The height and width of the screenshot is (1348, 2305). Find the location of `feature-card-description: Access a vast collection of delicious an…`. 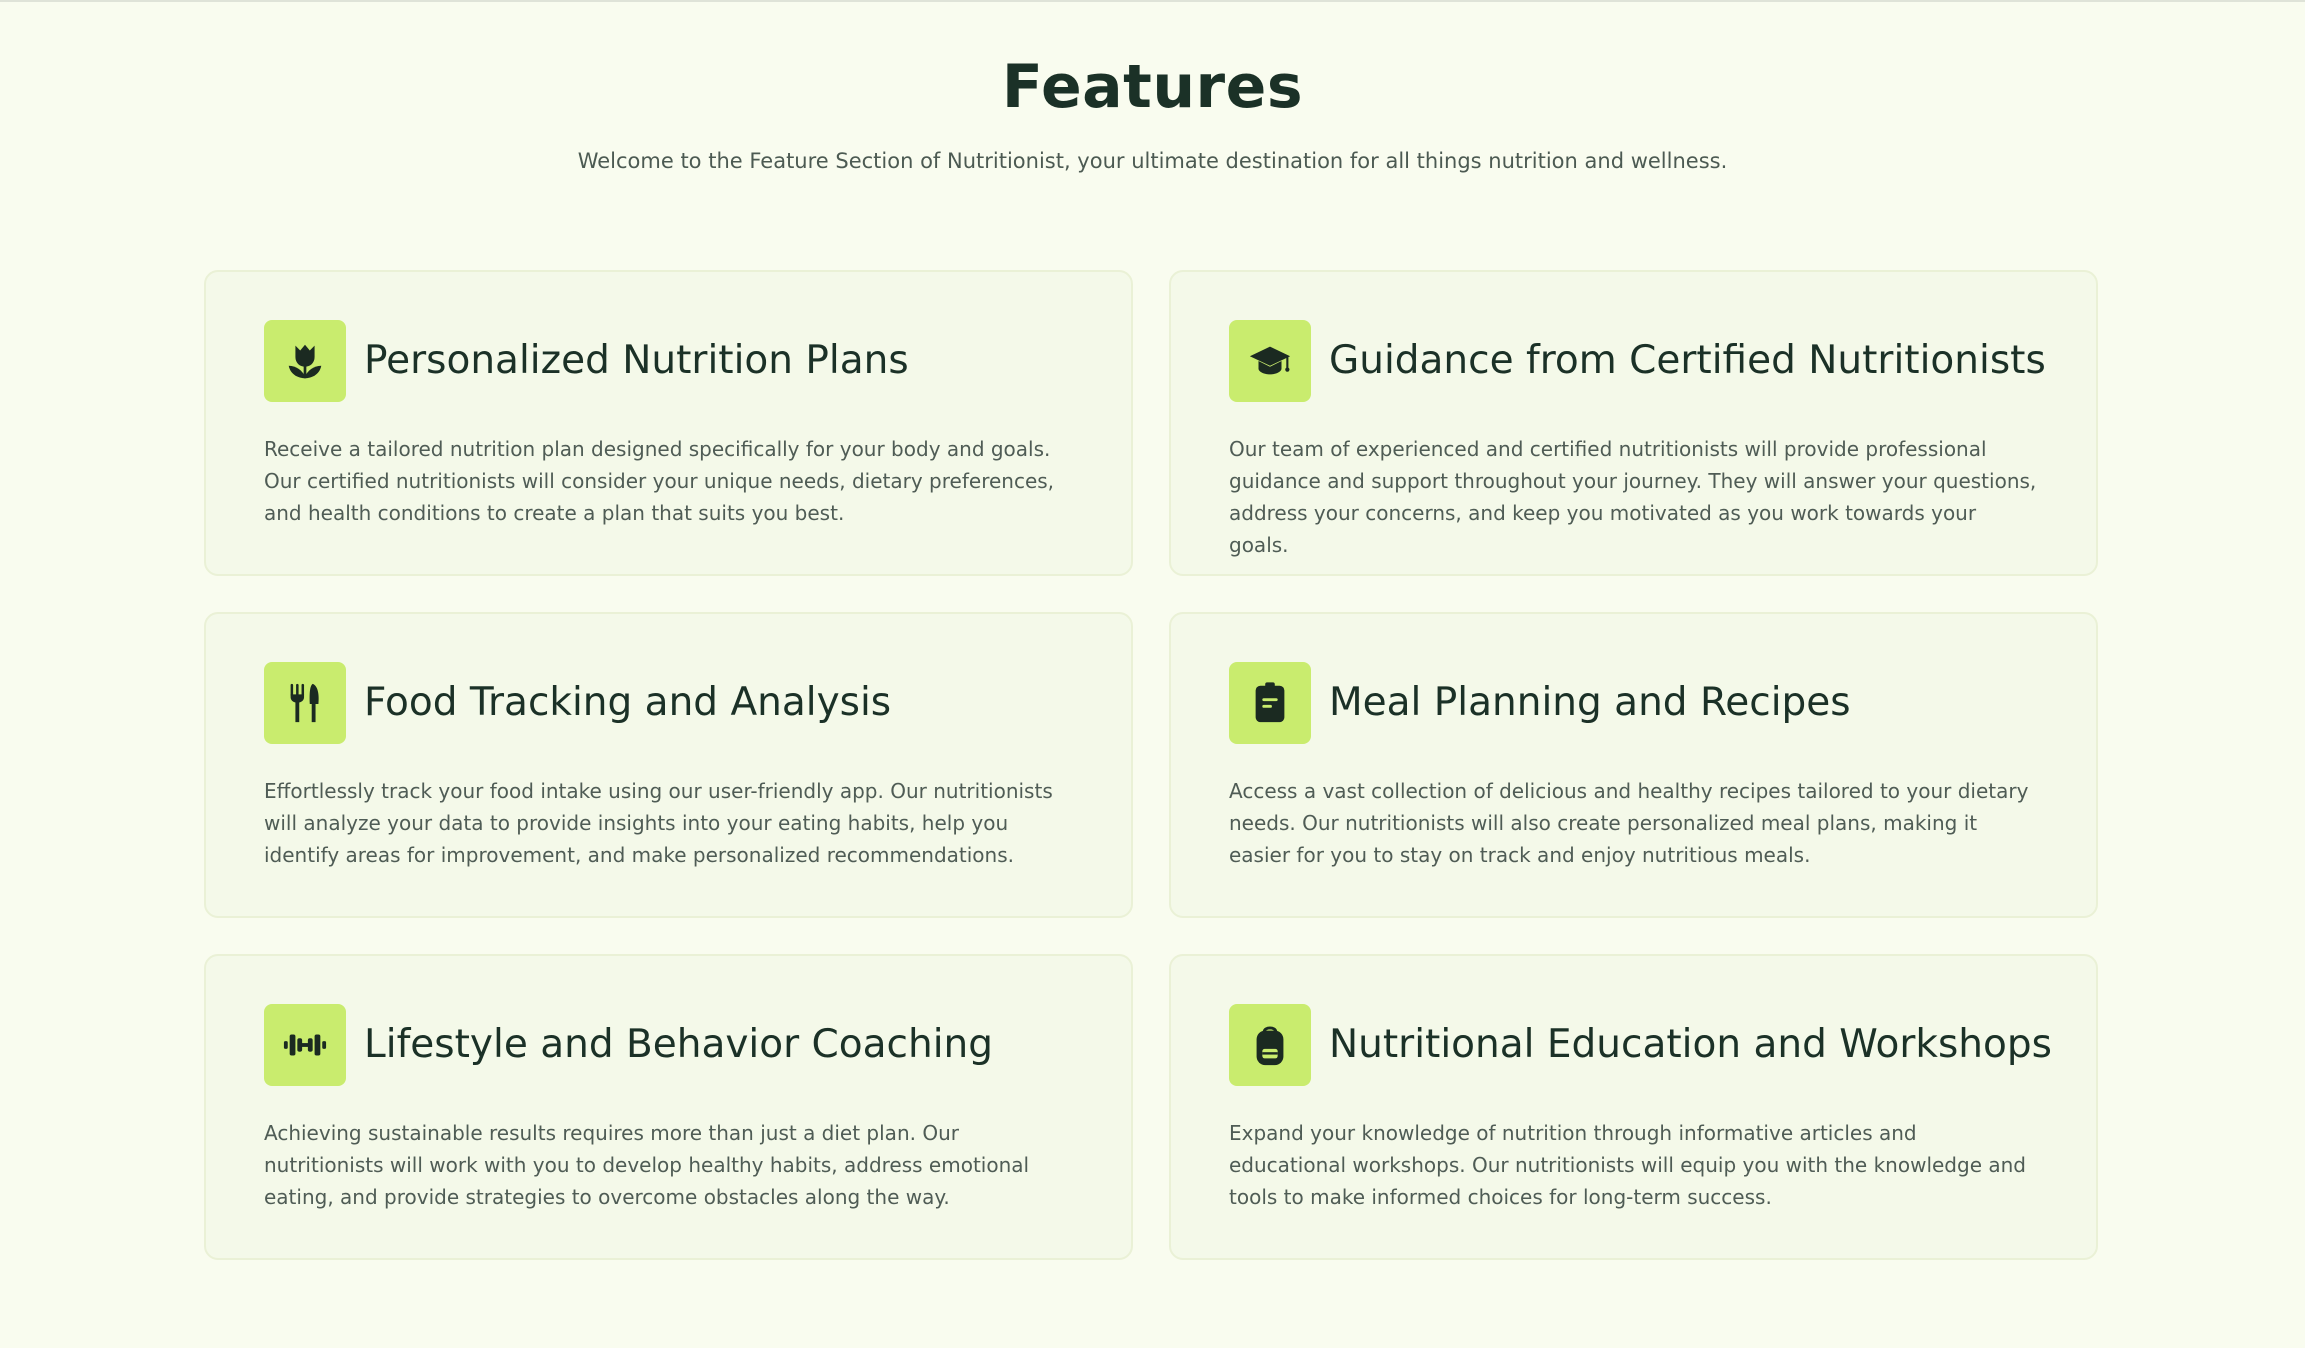

feature-card-description: Access a vast collection of delicious an… is located at coordinates (1629, 823).